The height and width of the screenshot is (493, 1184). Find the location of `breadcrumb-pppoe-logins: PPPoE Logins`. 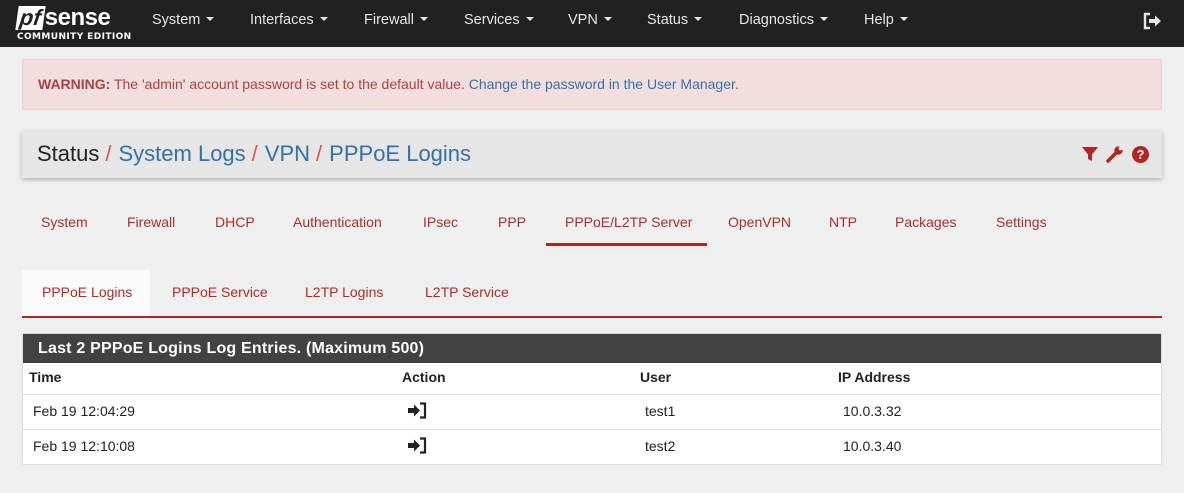

breadcrumb-pppoe-logins: PPPoE Logins is located at coordinates (400, 153).